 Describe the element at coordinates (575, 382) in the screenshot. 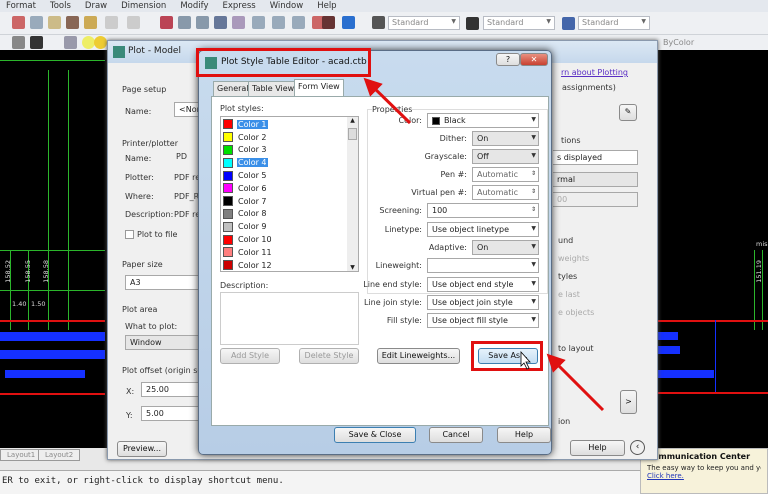

I see `arrow-to-save-as` at that location.